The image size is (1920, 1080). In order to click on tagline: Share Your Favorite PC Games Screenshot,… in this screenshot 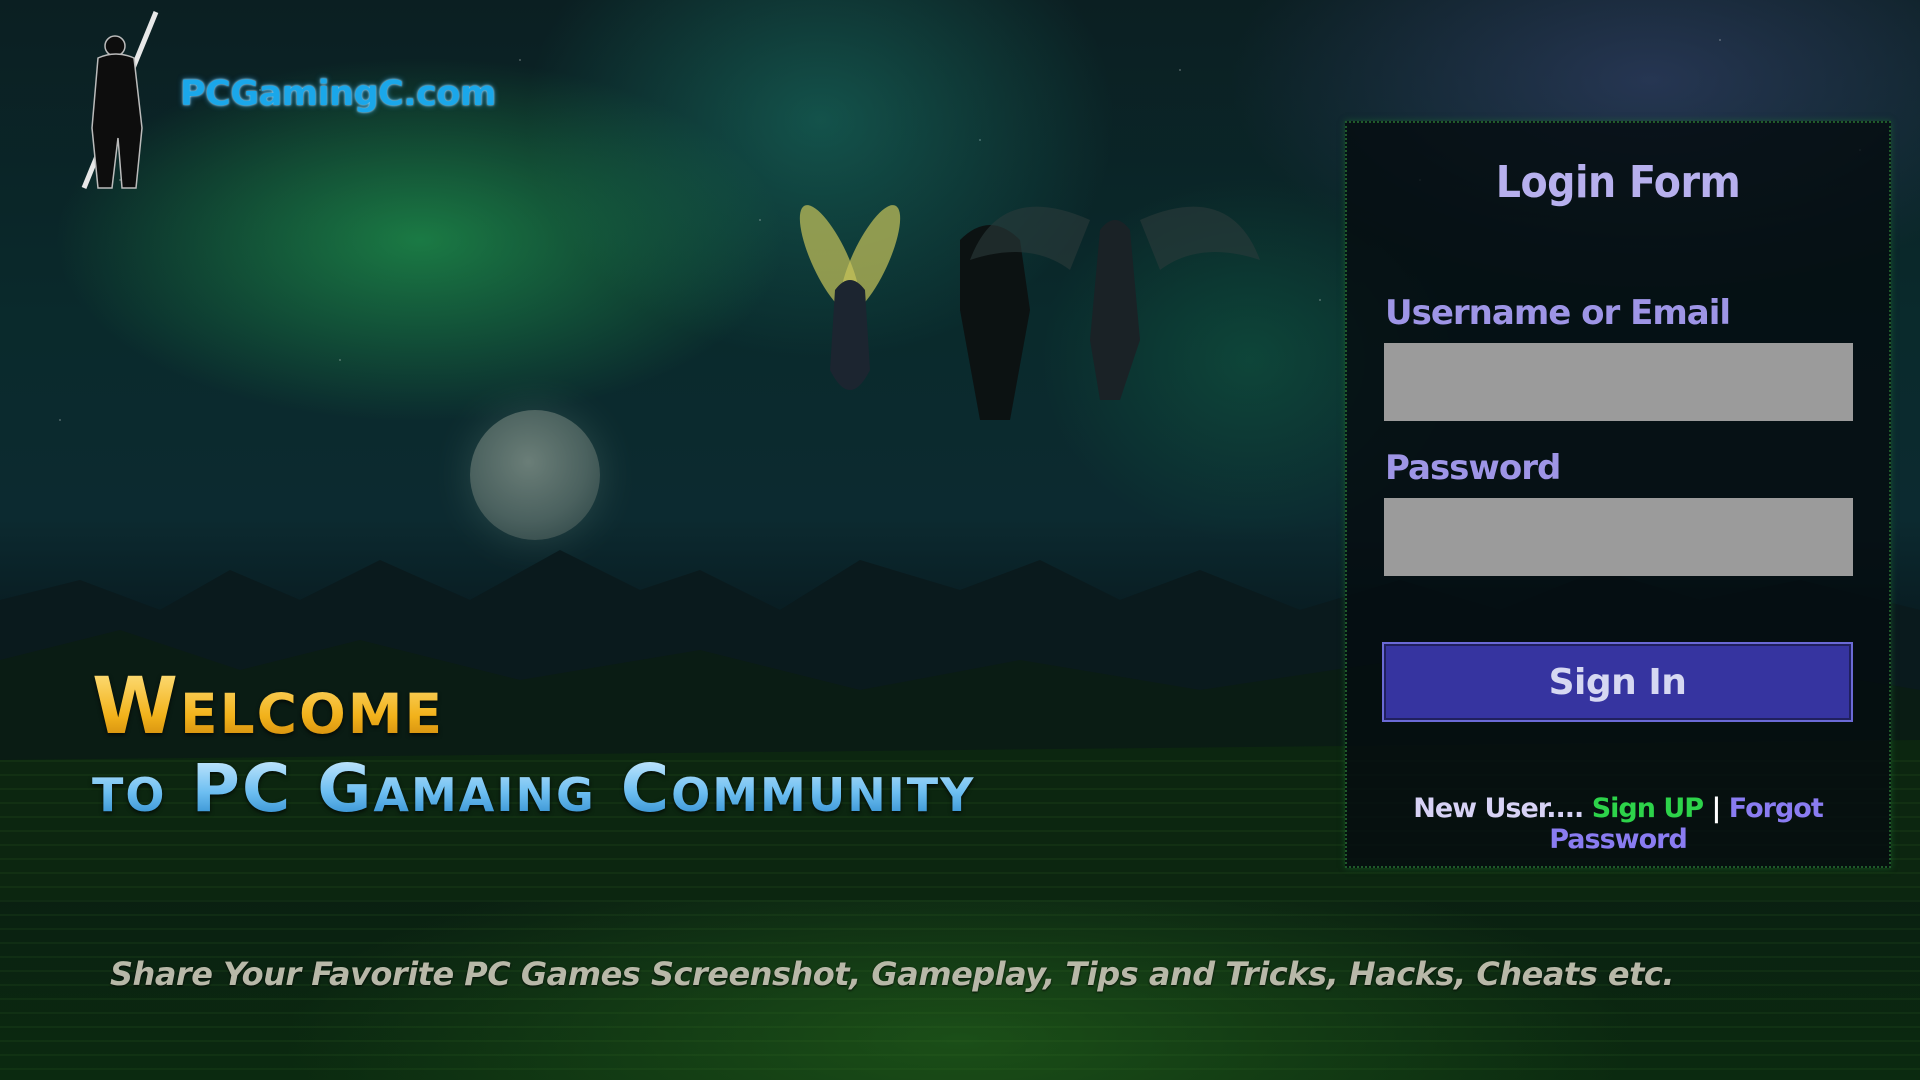, I will do `click(892, 974)`.